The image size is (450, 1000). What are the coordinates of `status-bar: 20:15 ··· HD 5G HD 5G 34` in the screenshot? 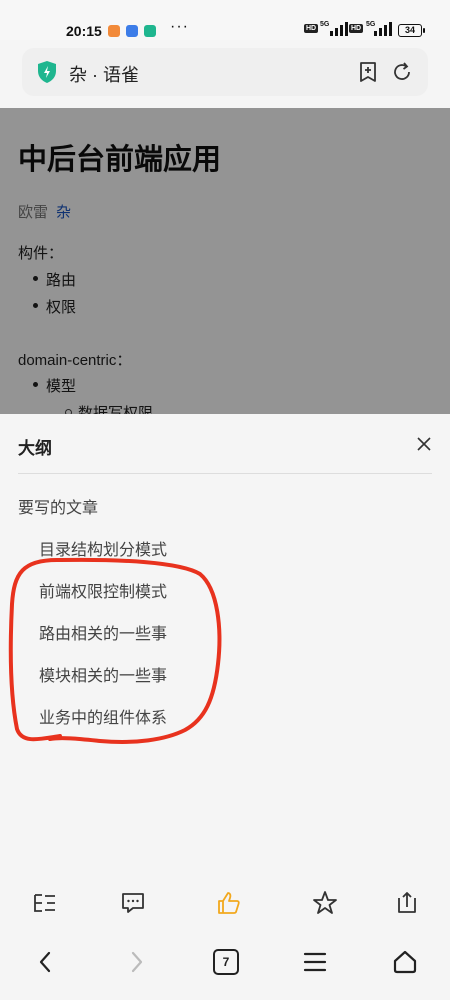 It's located at (225, 20).